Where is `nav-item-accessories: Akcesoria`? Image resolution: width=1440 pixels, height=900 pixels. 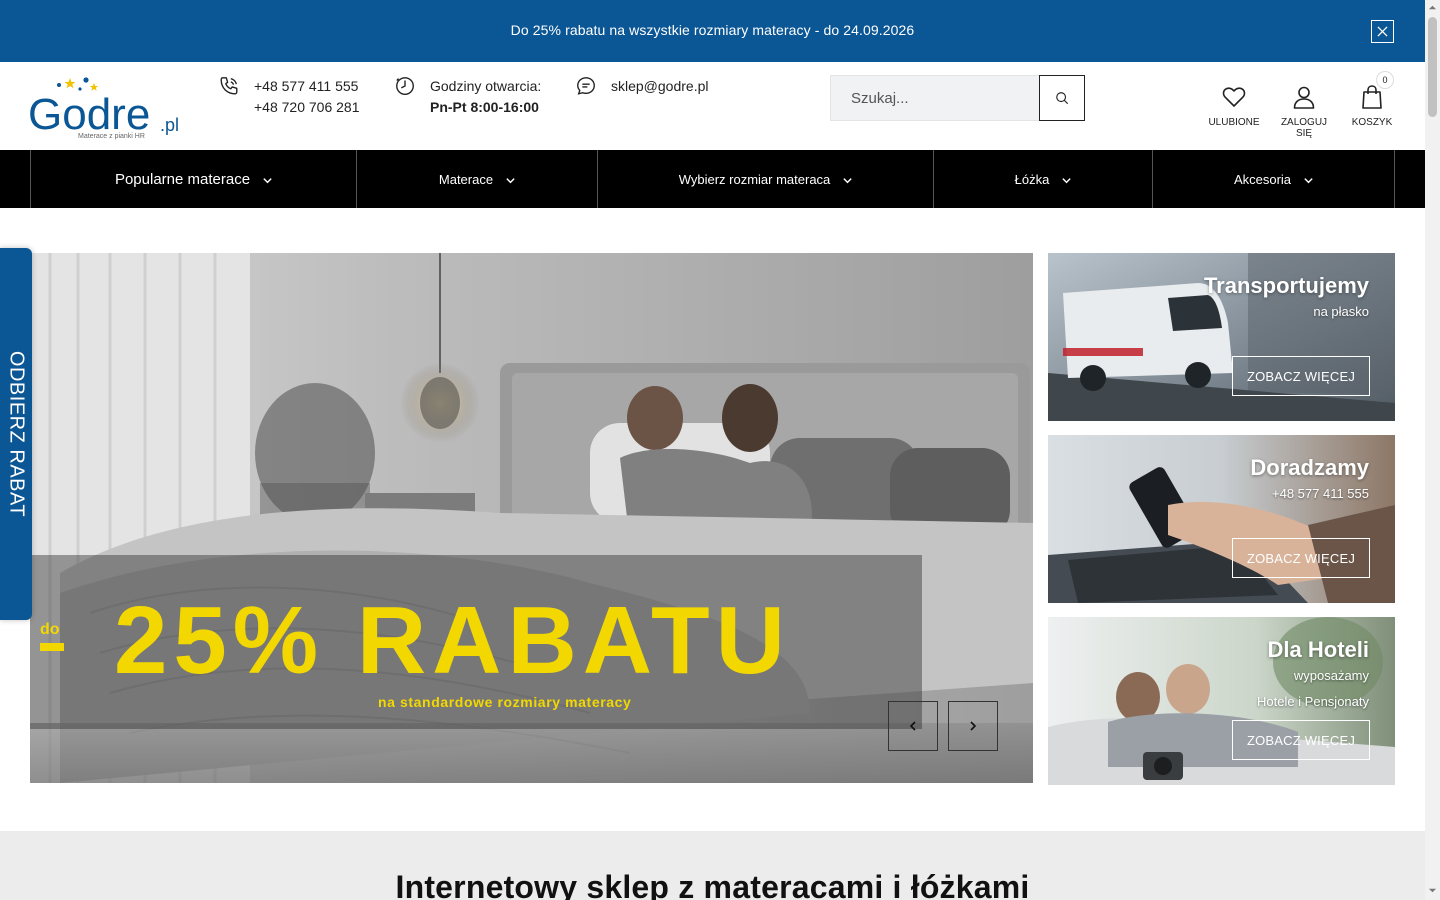 nav-item-accessories: Akcesoria is located at coordinates (1273, 179).